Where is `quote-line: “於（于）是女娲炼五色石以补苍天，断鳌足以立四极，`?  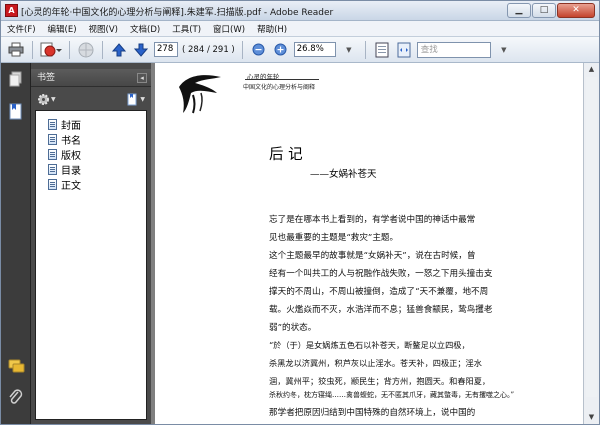 quote-line: “於（于）是女娲炼五色石以补苍天，断鳌足以立四极， is located at coordinates (369, 345).